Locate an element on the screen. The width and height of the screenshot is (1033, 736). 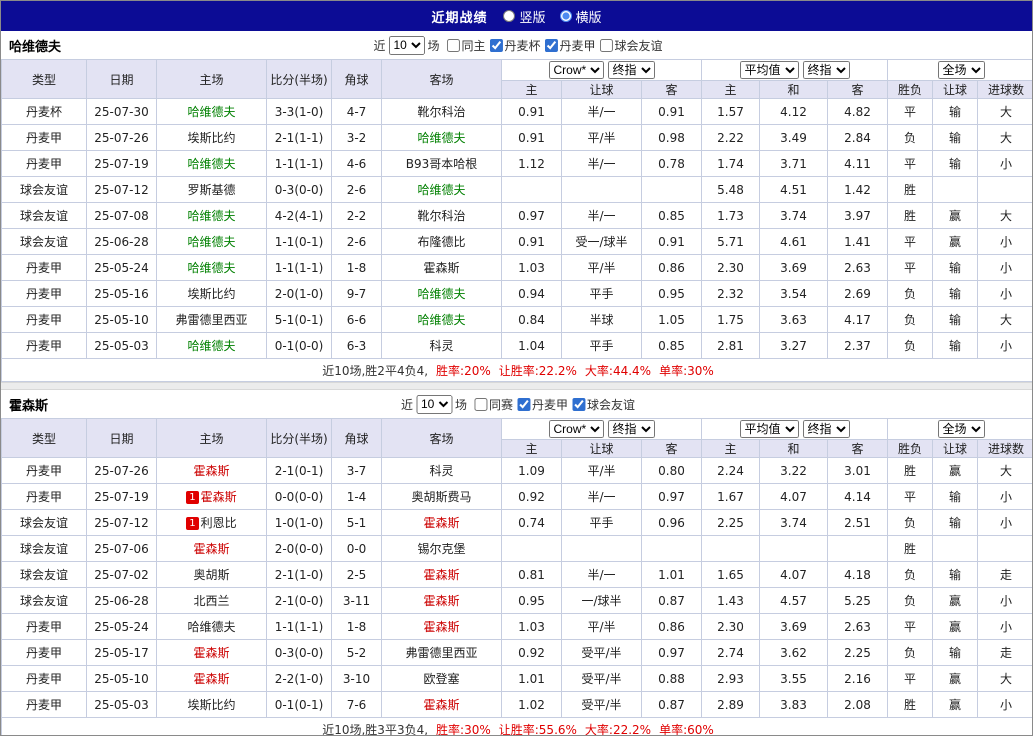
away-team-link: 奥胡斯费马 is located at coordinates (441, 497).